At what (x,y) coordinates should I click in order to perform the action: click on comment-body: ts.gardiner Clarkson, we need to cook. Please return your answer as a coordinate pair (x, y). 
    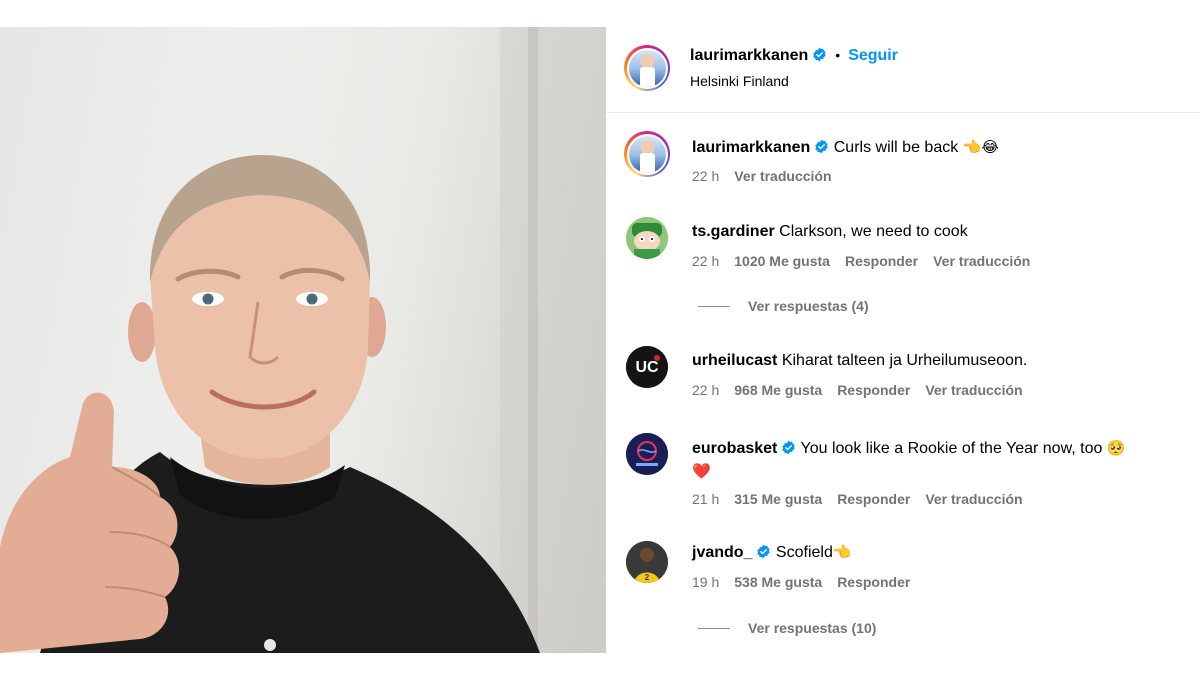
    Looking at the image, I should click on (940, 232).